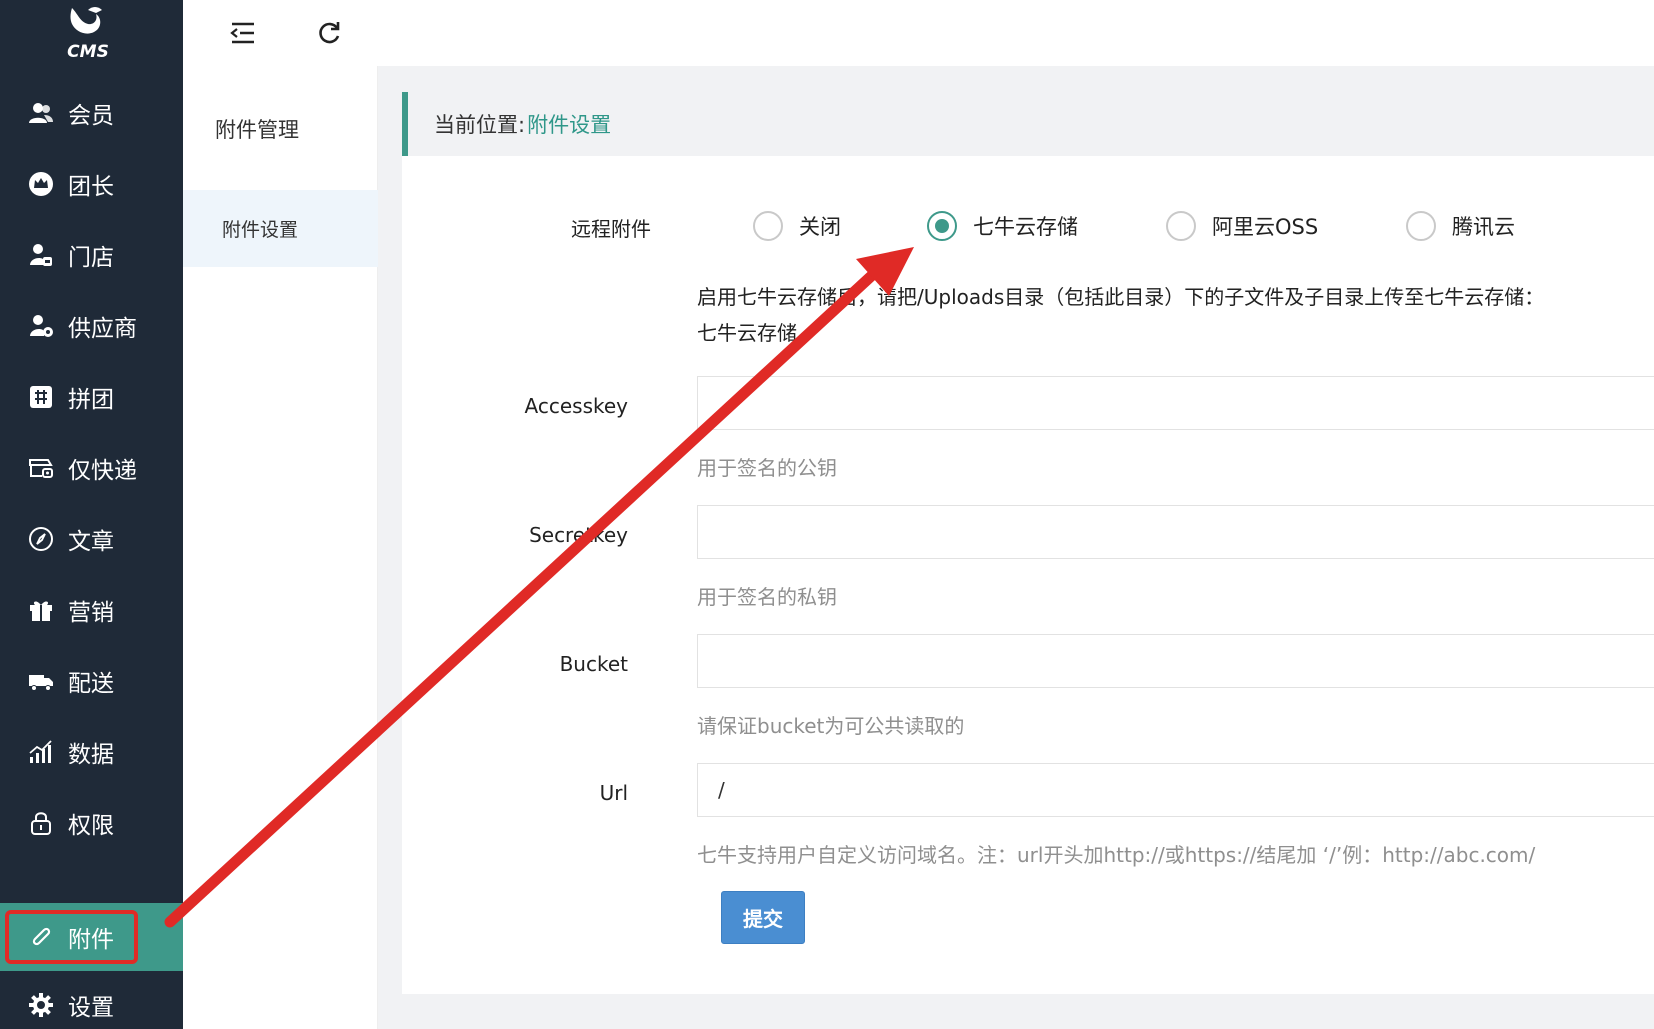  Describe the element at coordinates (91, 684) in the screenshot. I see `sidebar-item-label: 配送` at that location.